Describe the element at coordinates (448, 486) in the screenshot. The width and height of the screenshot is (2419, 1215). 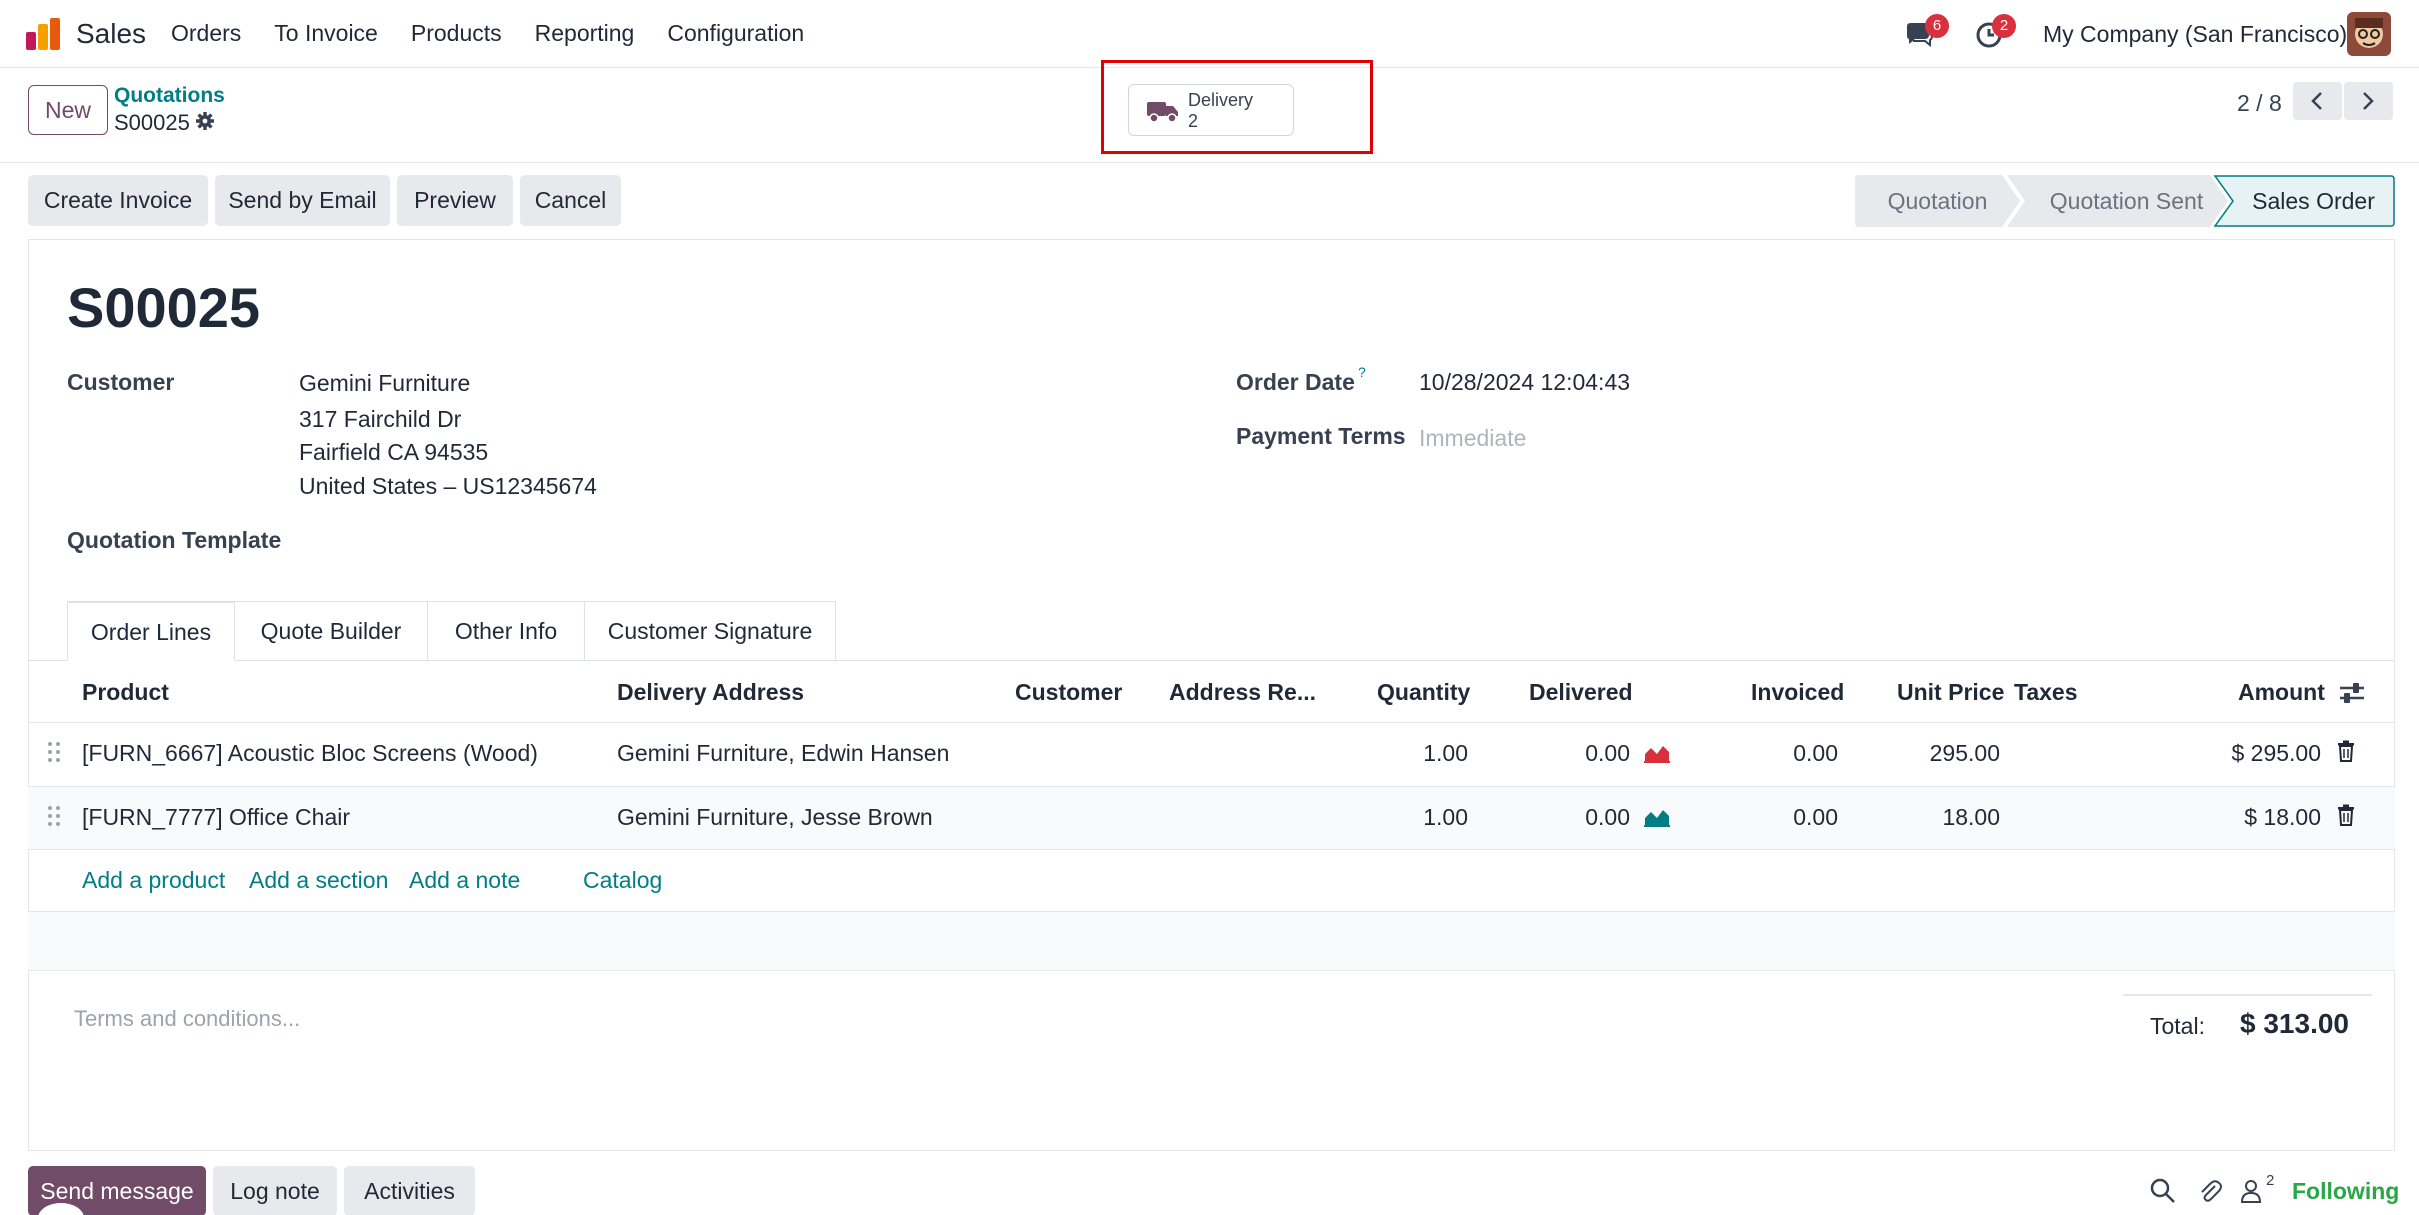
I see `customer-address-line-3: United States – US12345674` at that location.